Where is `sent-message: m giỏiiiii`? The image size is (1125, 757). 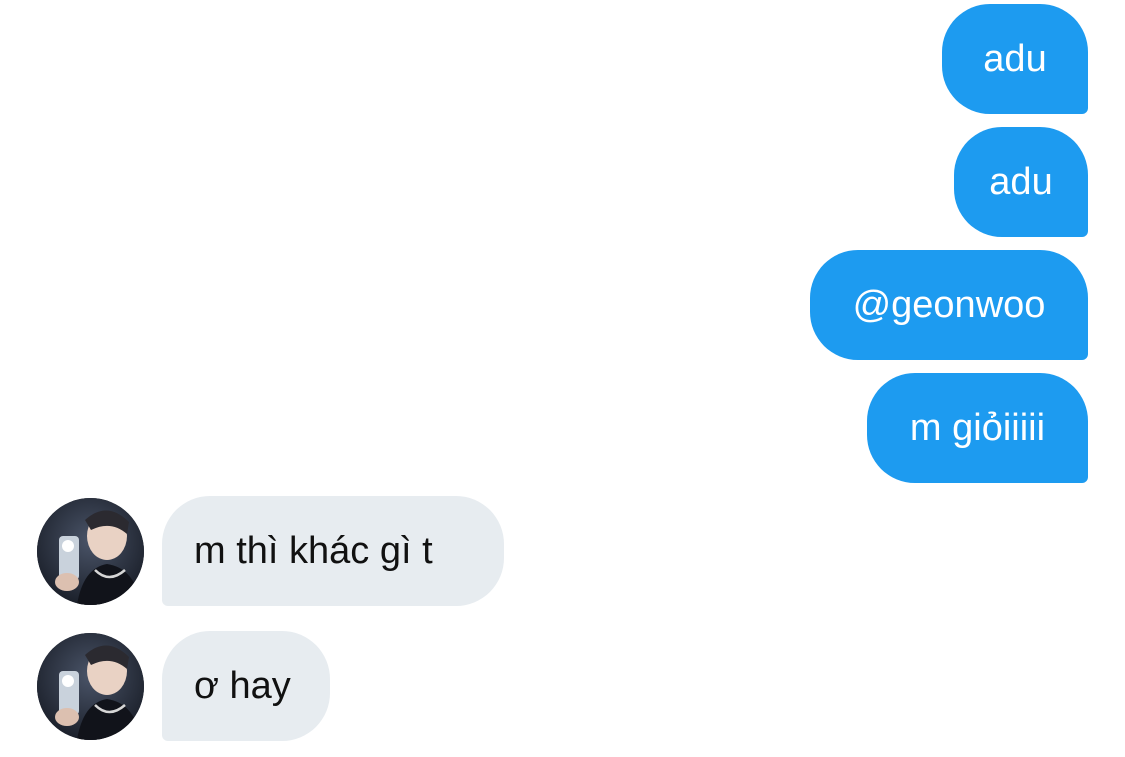 sent-message: m giỏiiiii is located at coordinates (977, 428).